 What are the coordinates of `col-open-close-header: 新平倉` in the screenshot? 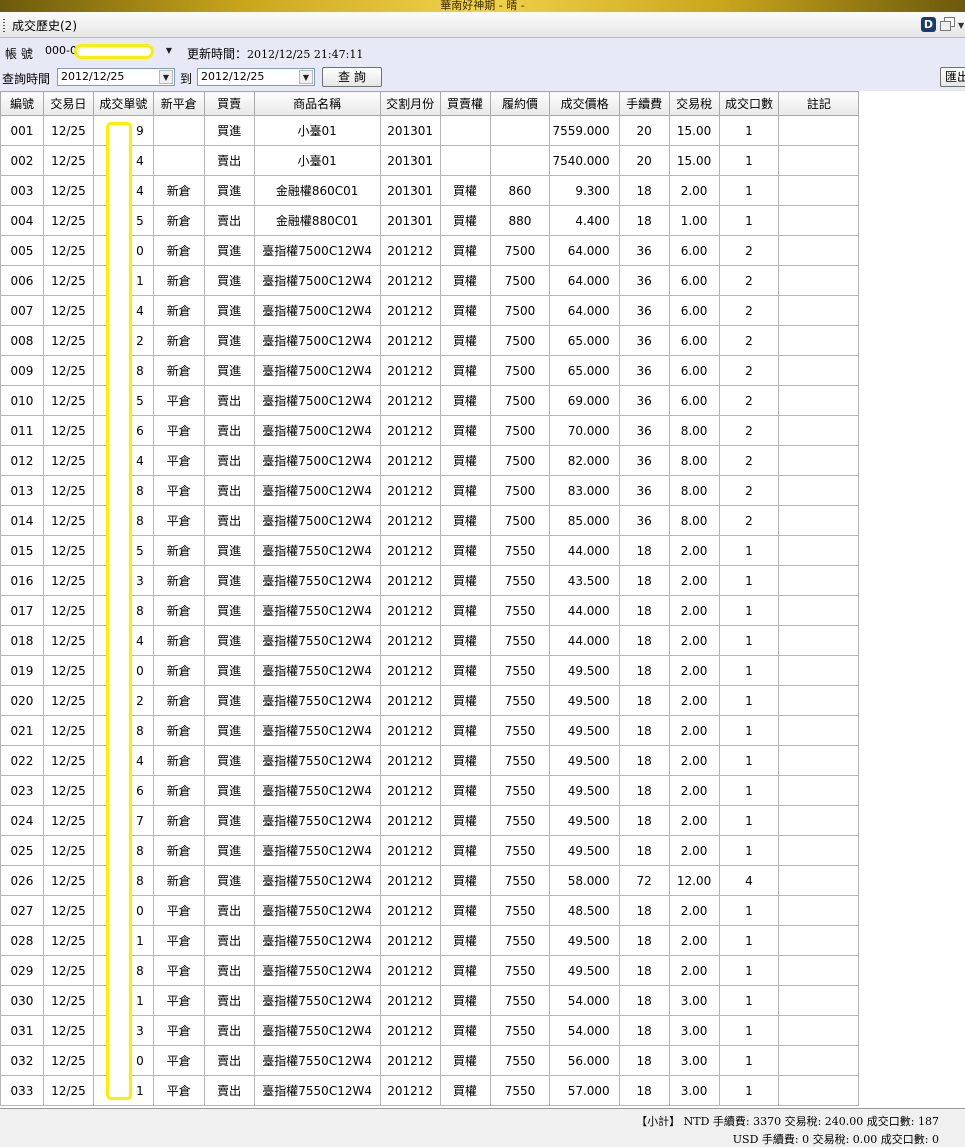 It's located at (178, 103).